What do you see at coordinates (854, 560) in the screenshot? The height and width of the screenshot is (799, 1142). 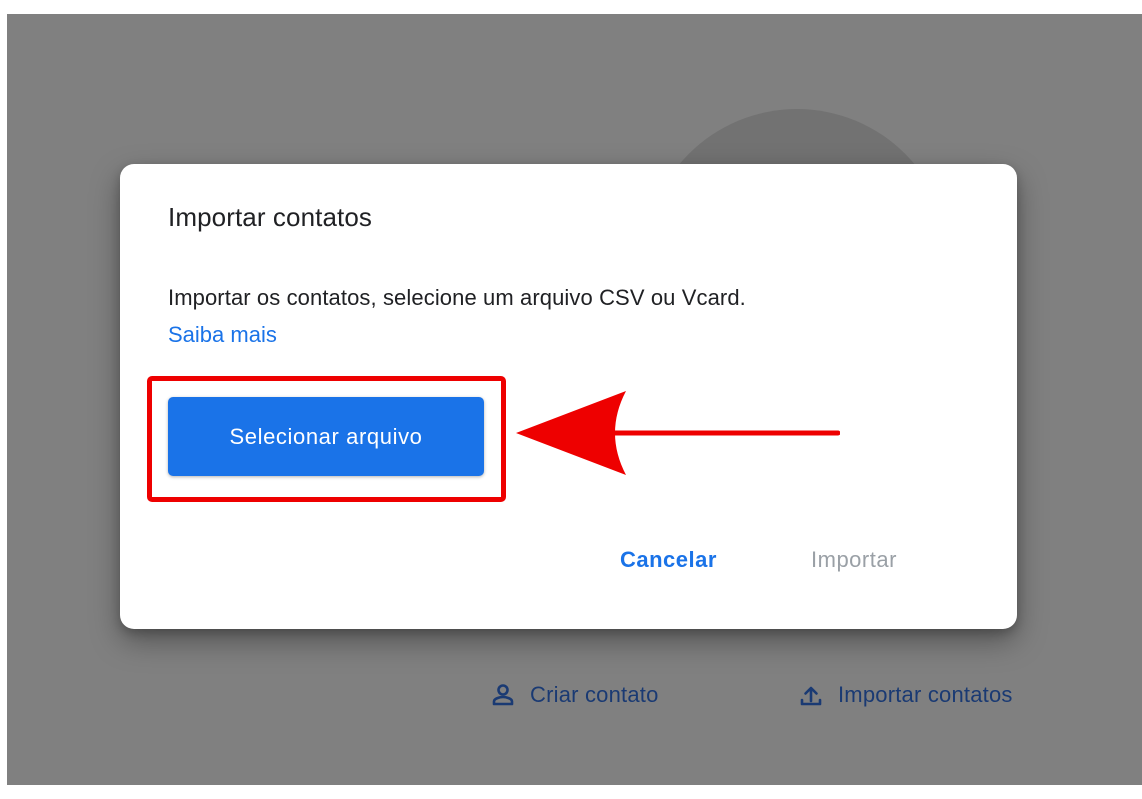 I see `import-button: Importar` at bounding box center [854, 560].